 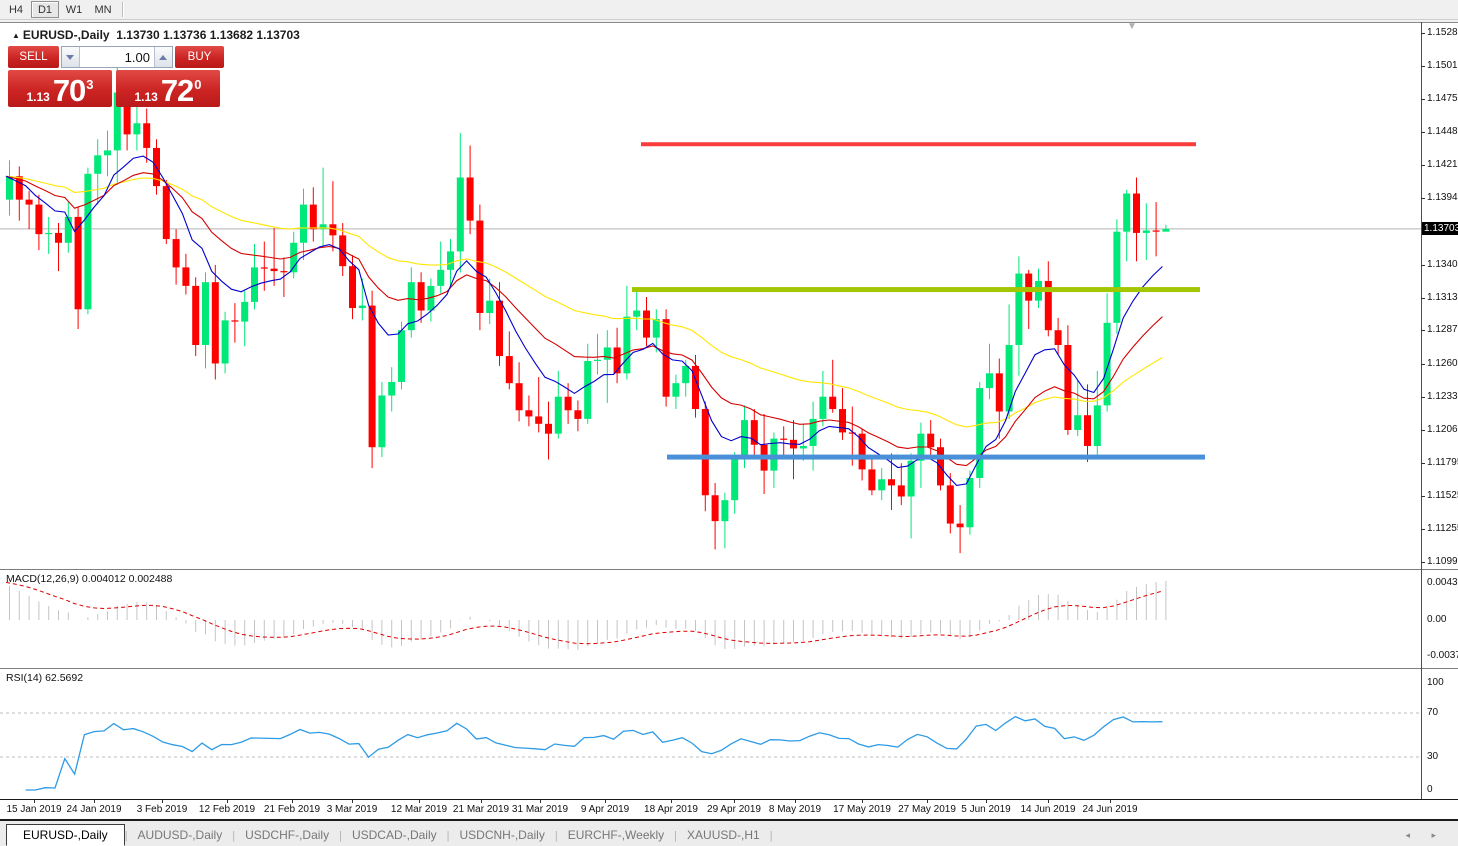 I want to click on rsi-axis-label: 100, so click(x=1435, y=682).